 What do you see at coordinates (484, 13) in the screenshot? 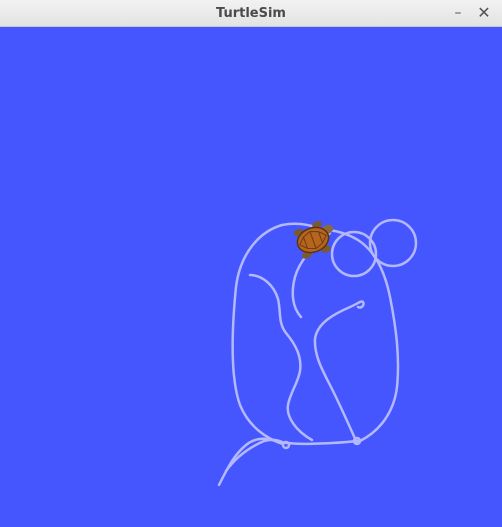
I see `close-button: ✕` at bounding box center [484, 13].